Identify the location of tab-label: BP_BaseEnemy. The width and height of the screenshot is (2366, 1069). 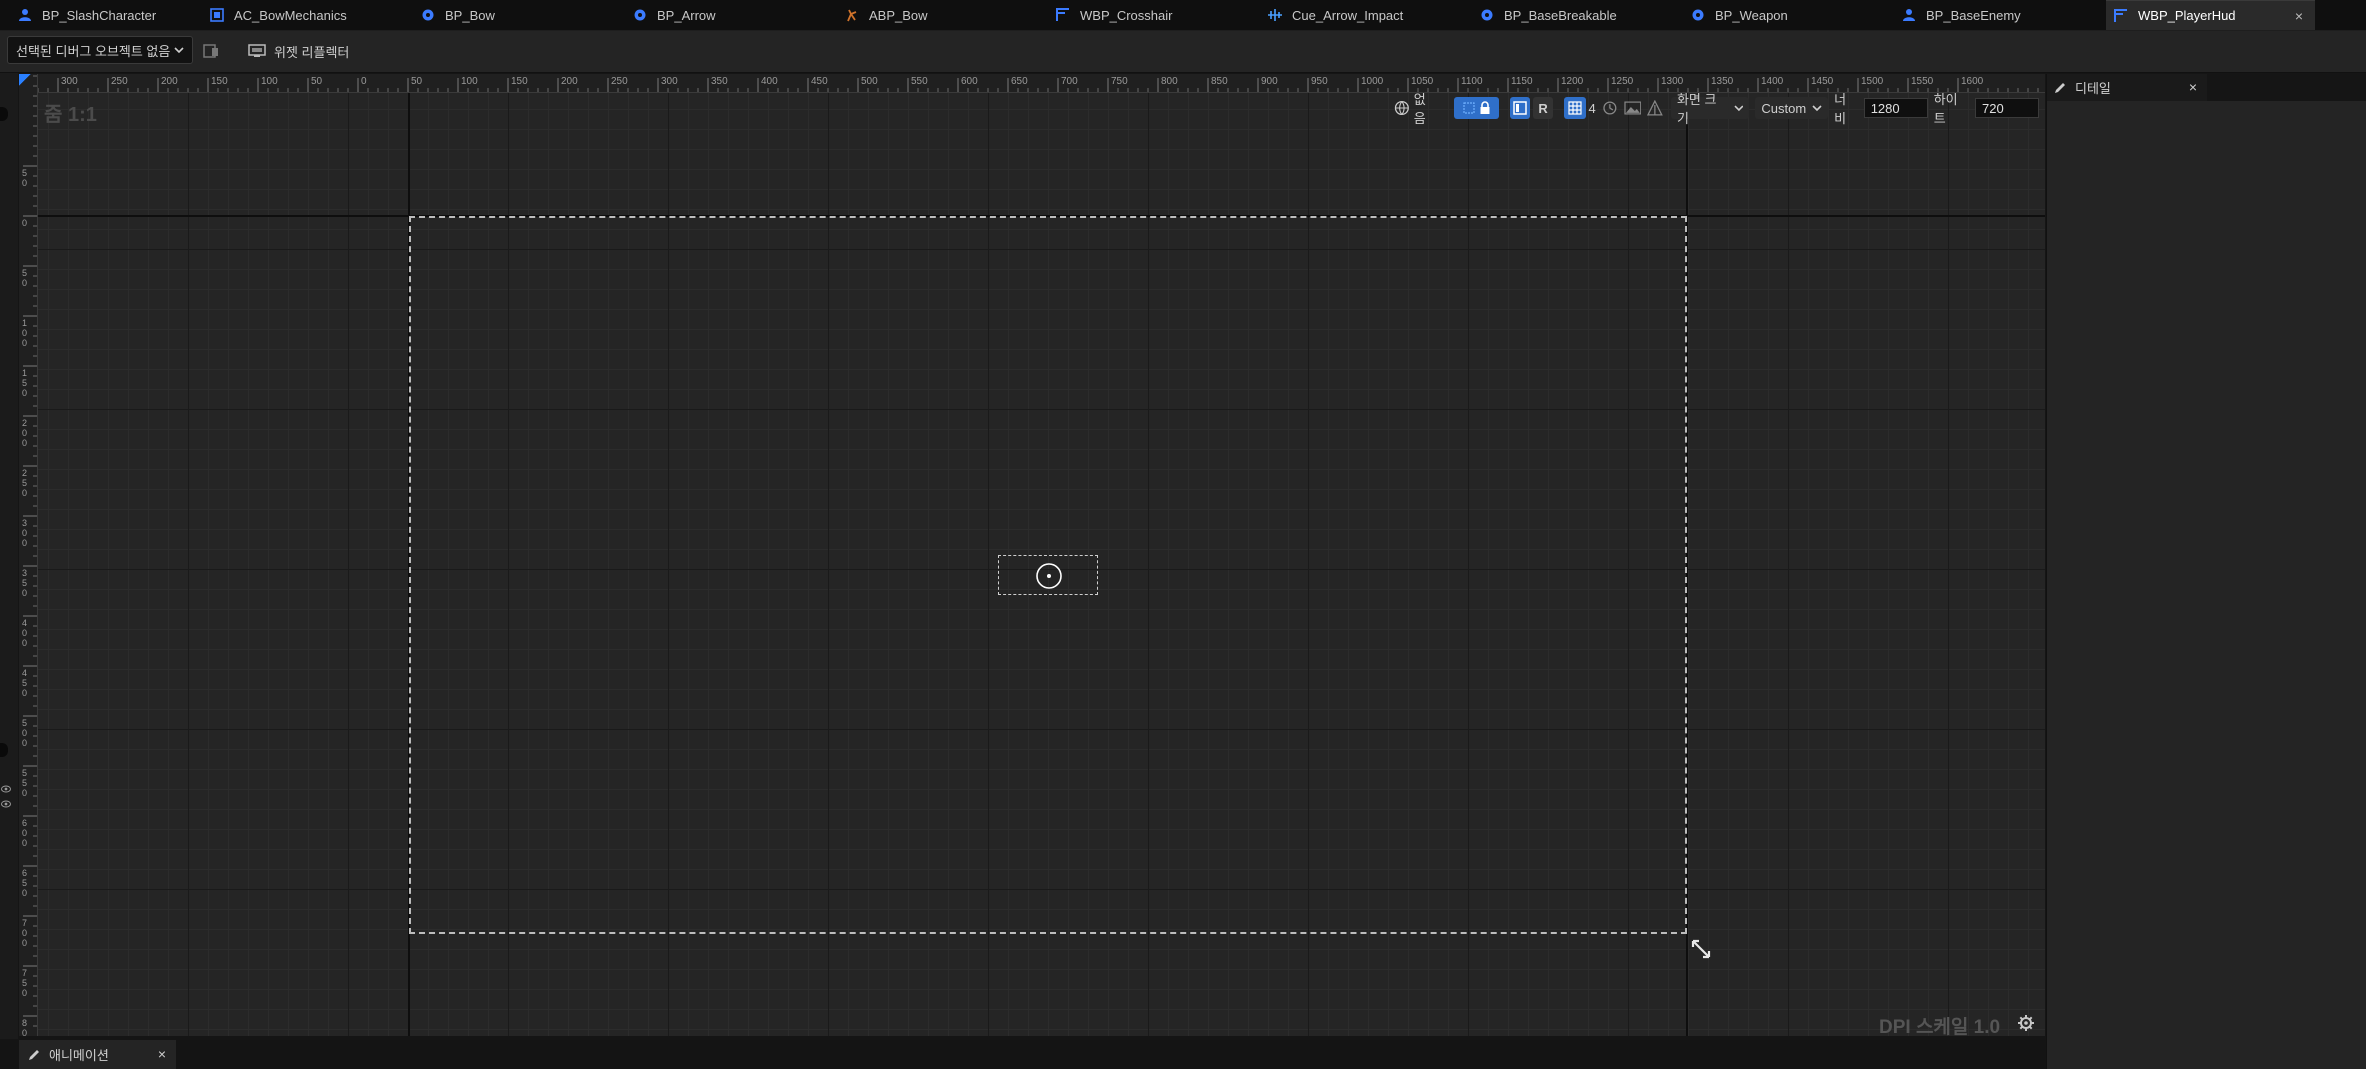
(1973, 15).